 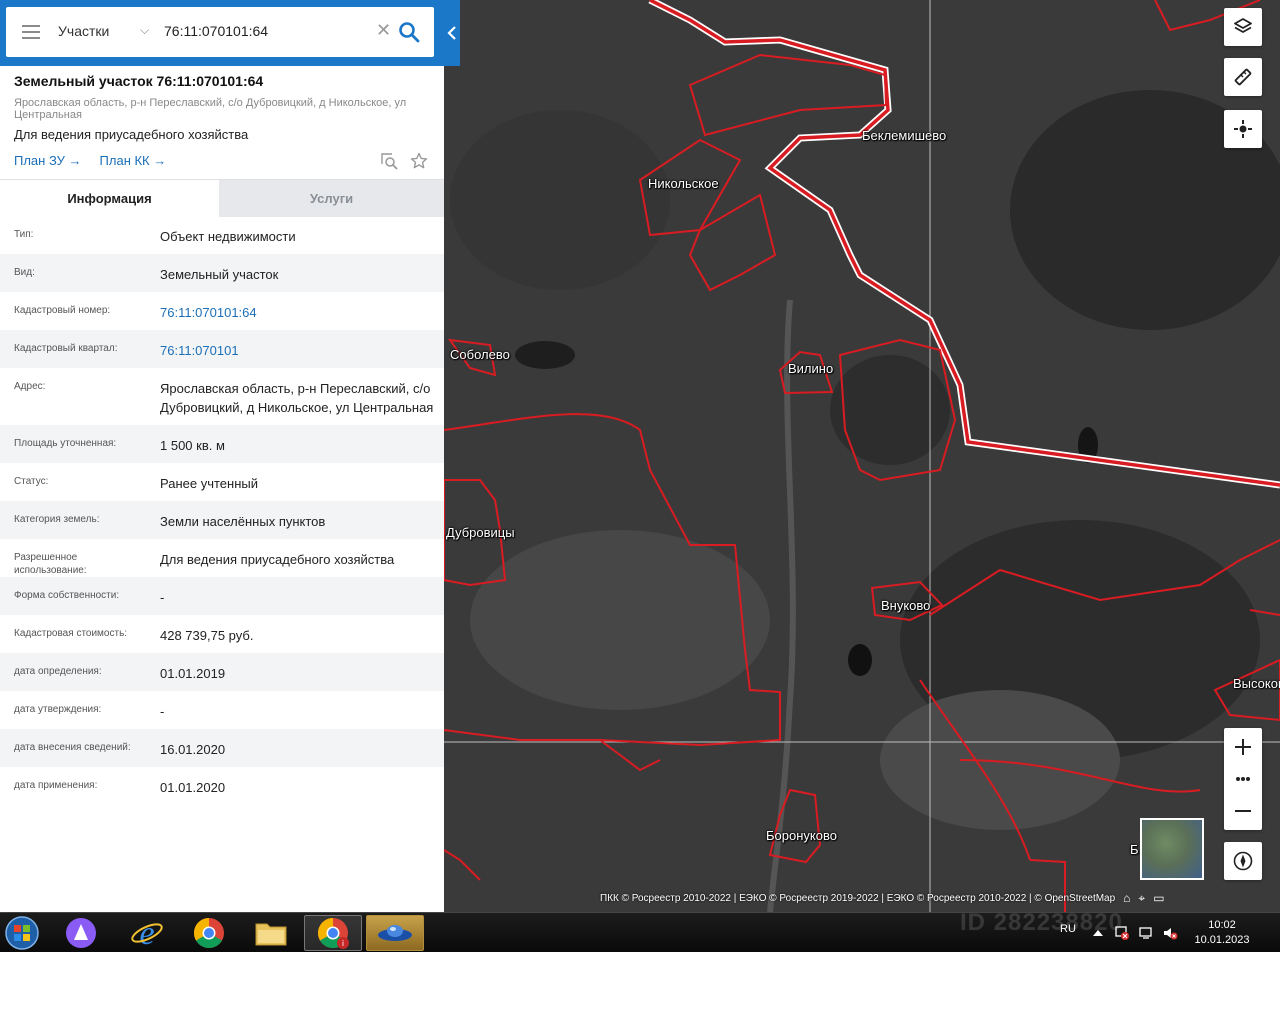 I want to click on chevron-down-icon: ⌵, so click(x=144, y=30).